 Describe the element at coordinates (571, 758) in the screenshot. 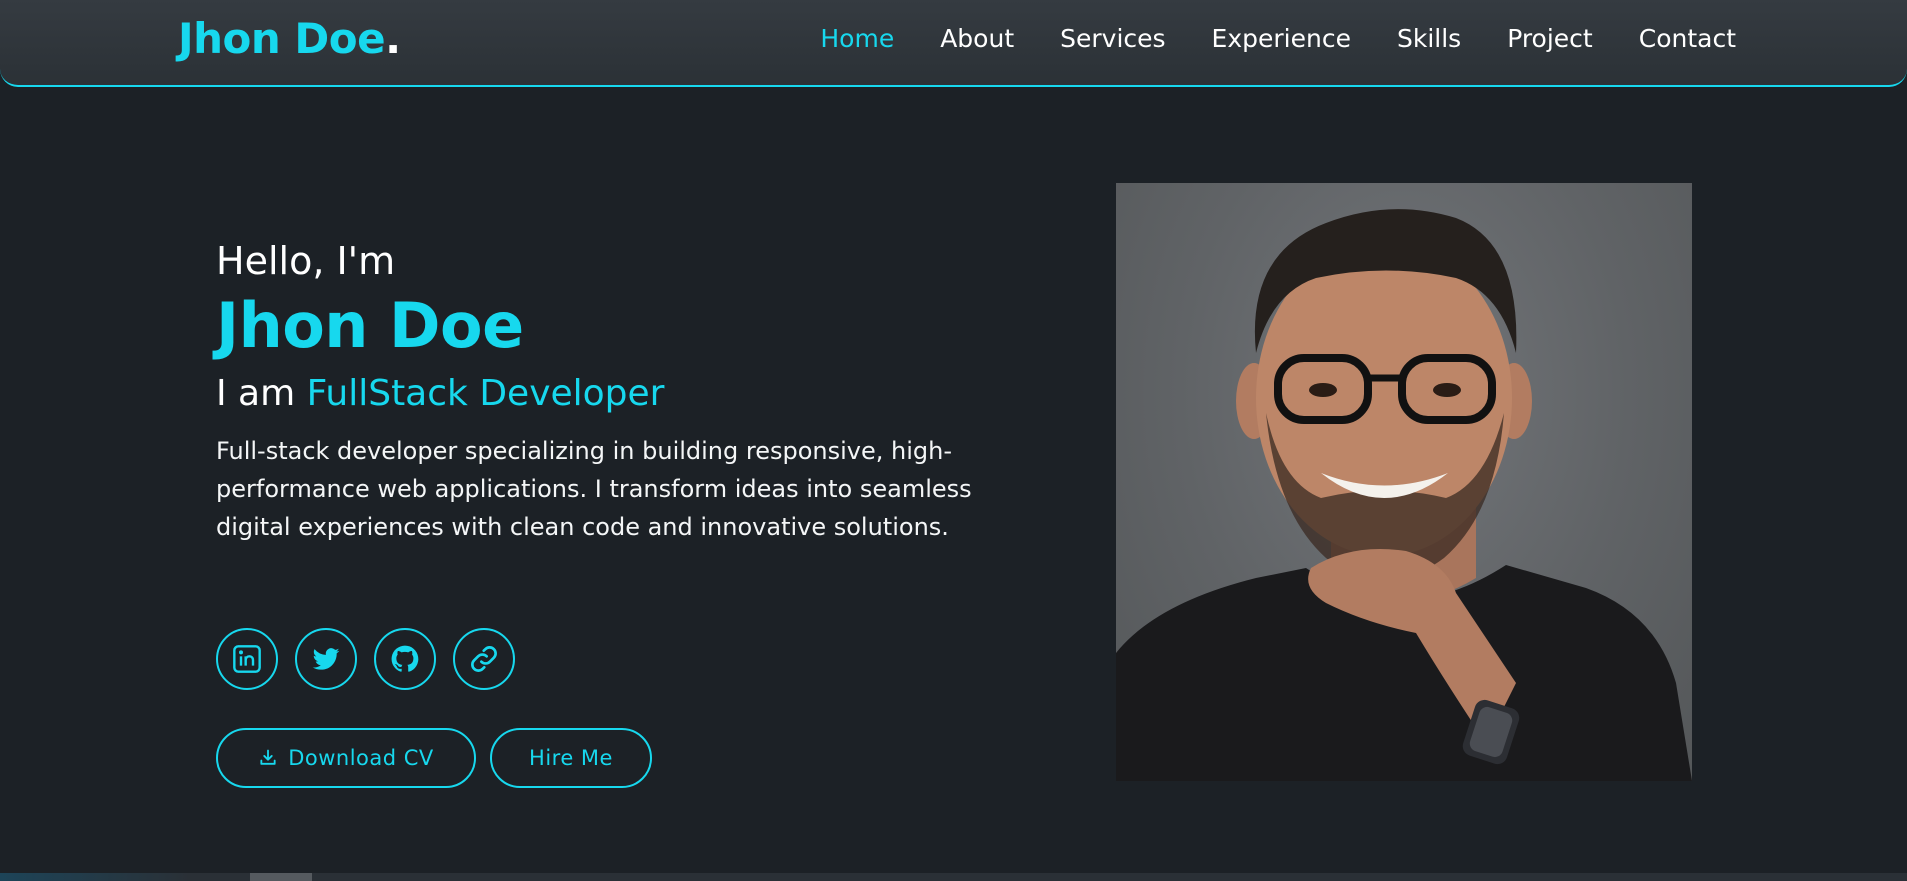

I see `hire-me-button: Hire Me` at that location.